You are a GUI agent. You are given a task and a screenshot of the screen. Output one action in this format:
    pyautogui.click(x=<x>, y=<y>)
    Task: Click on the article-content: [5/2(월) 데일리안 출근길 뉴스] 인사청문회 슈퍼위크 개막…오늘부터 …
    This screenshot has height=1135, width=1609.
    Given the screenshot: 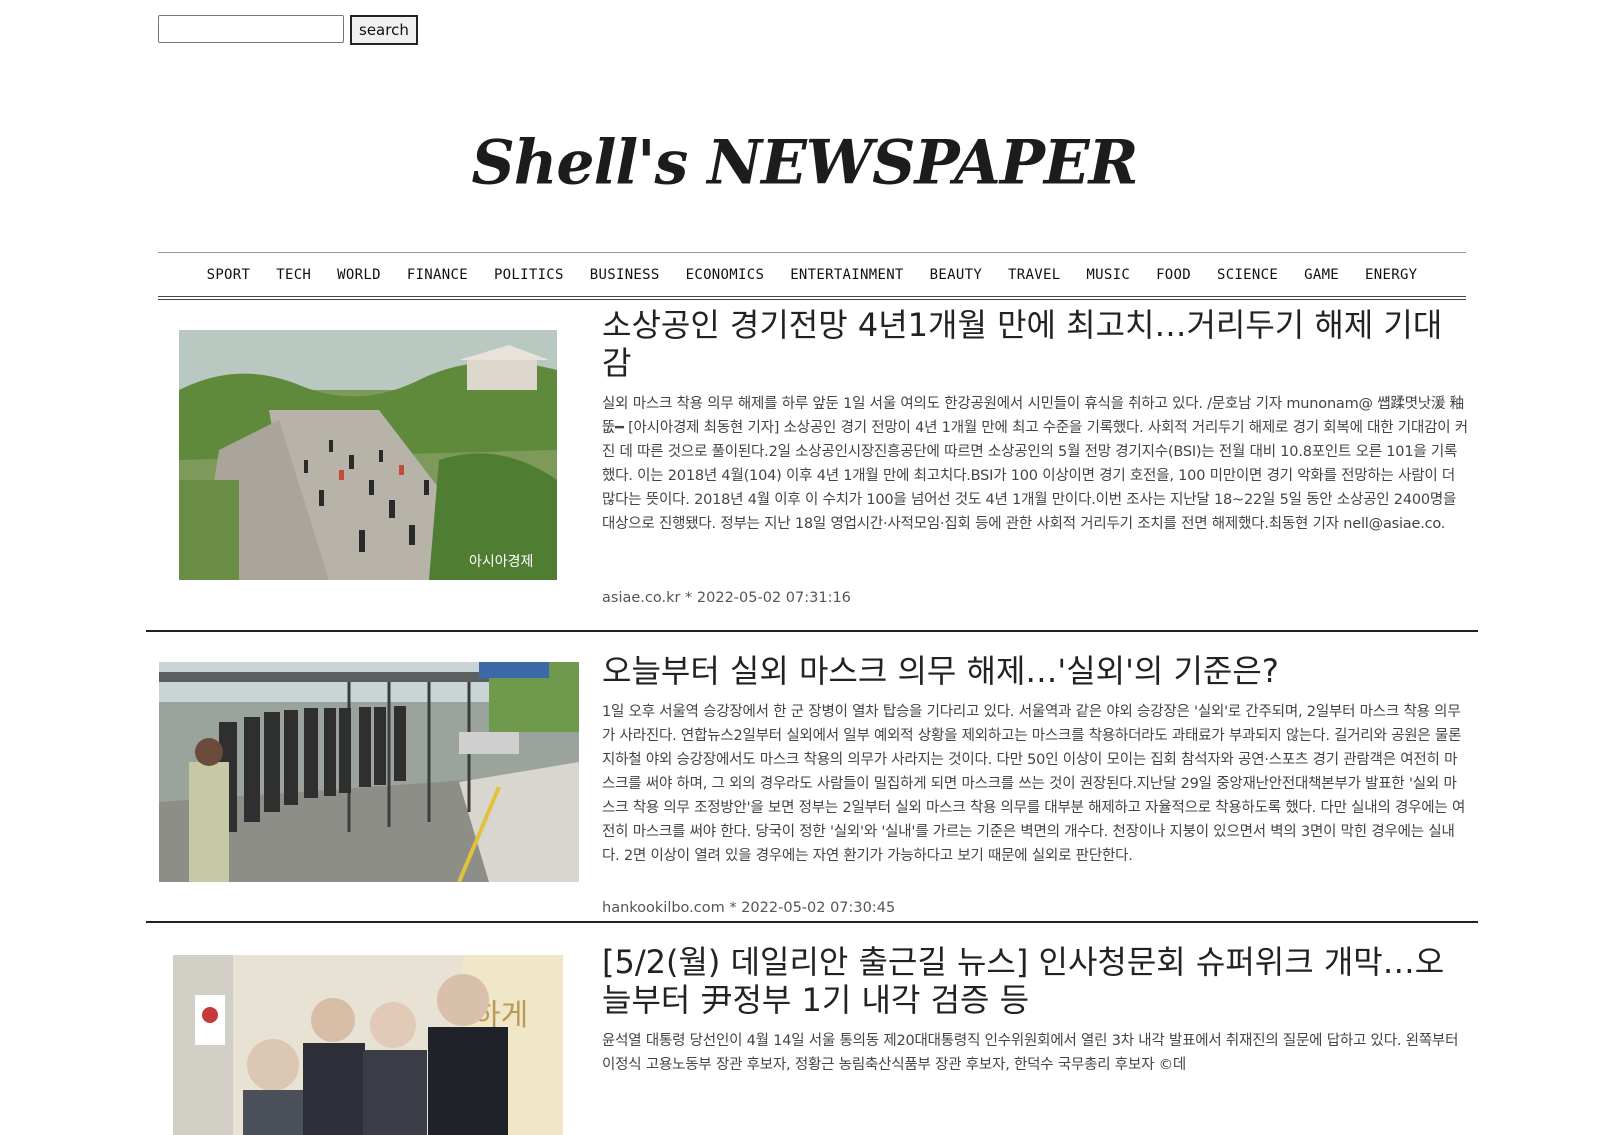 What is the action you would take?
    pyautogui.click(x=1035, y=1010)
    